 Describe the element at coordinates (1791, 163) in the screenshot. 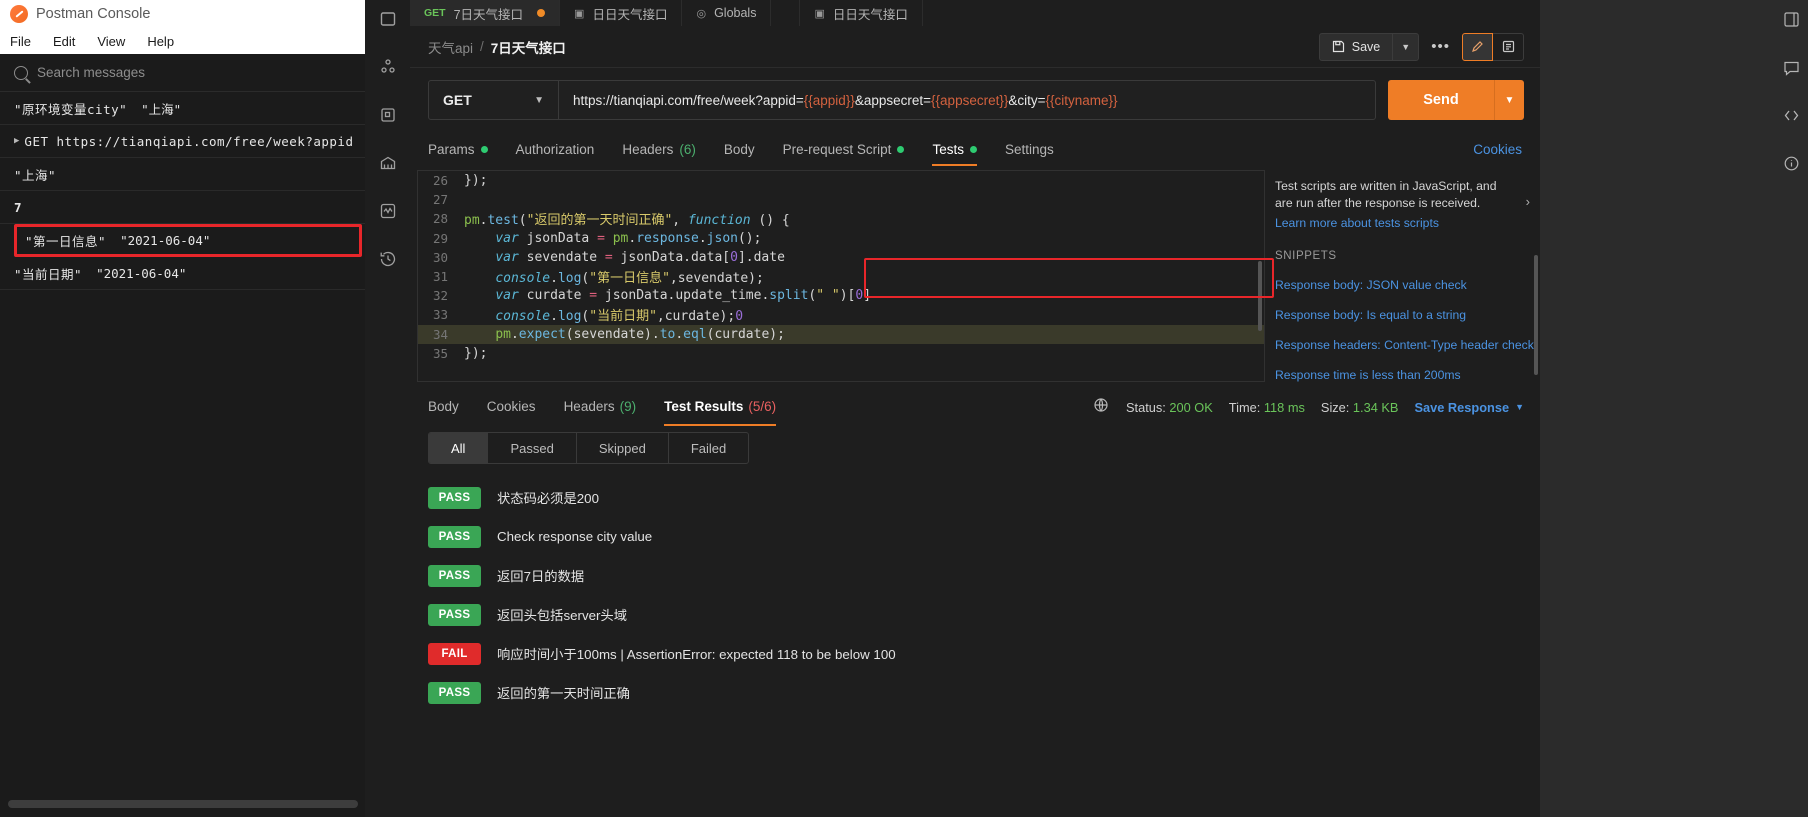

I see `info-icon` at that location.